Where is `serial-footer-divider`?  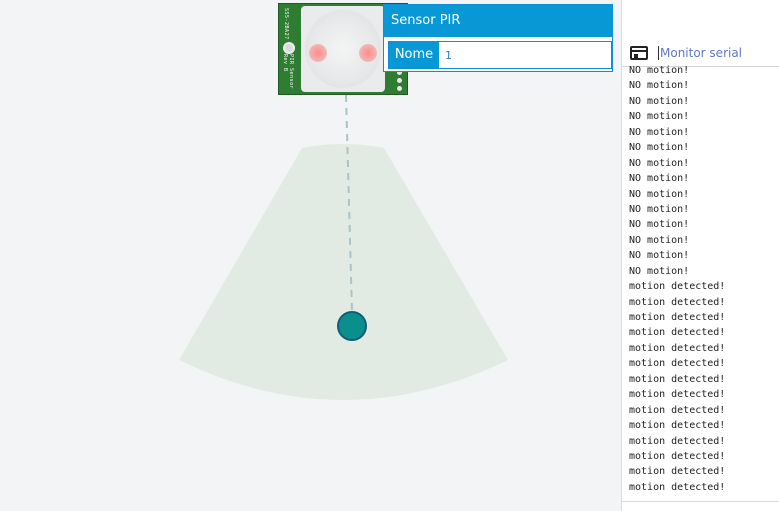 serial-footer-divider is located at coordinates (700, 501).